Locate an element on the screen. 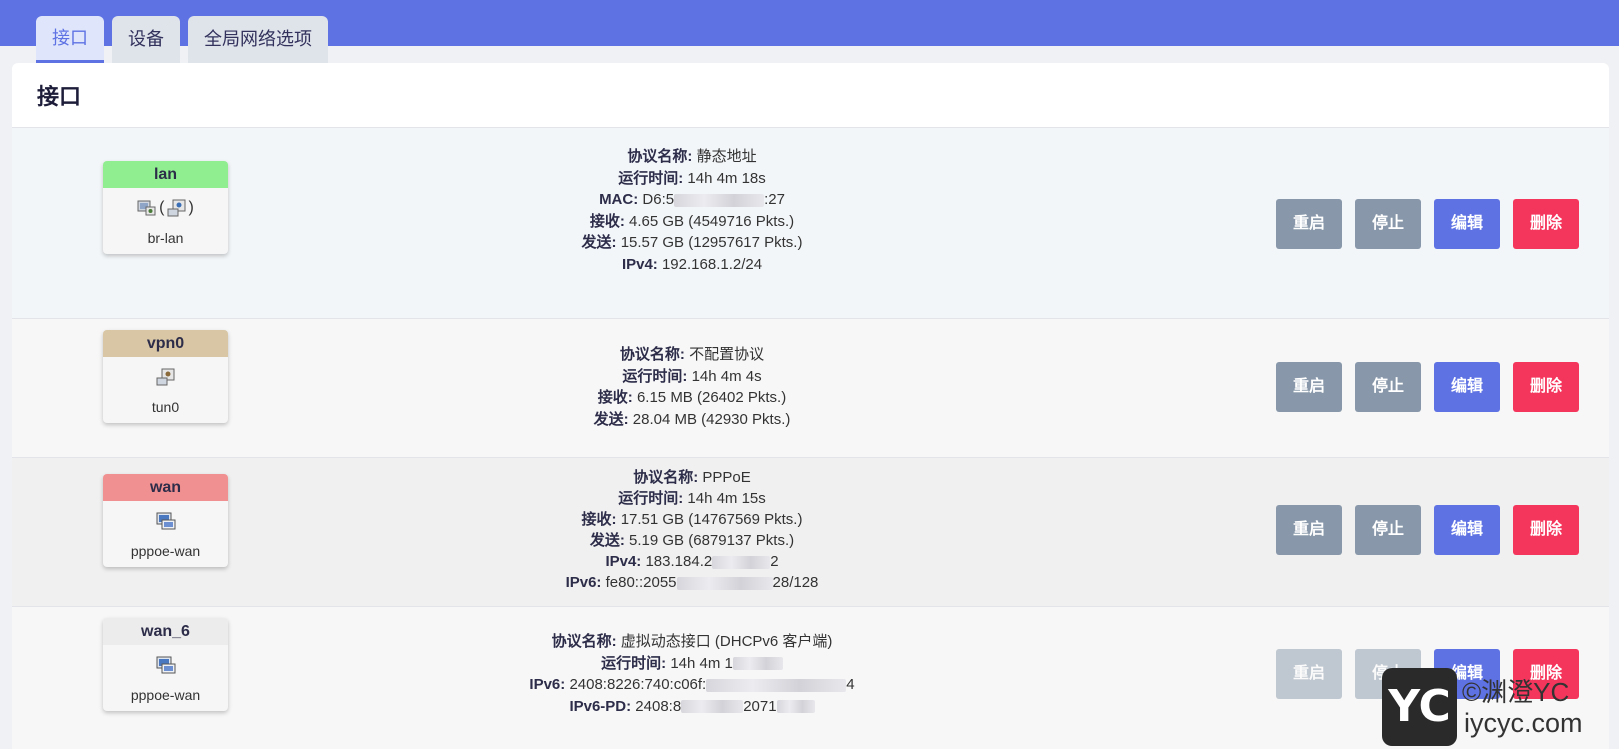 This screenshot has width=1619, height=749. tab-bar: 接口 设备 全局网络选项 is located at coordinates (182, 39).